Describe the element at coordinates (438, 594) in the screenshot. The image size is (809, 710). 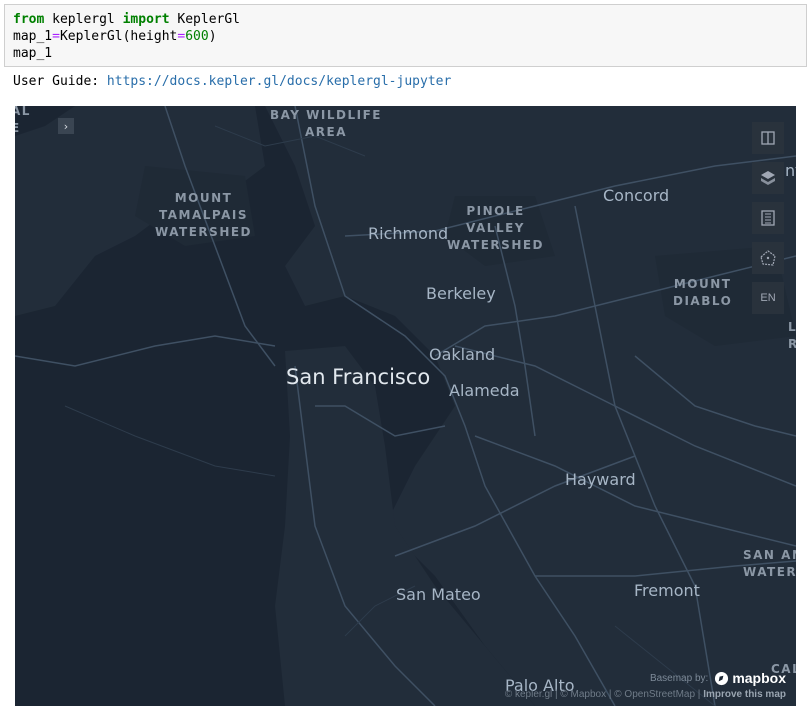
I see `city-label-san-mateo: San Mateo` at that location.